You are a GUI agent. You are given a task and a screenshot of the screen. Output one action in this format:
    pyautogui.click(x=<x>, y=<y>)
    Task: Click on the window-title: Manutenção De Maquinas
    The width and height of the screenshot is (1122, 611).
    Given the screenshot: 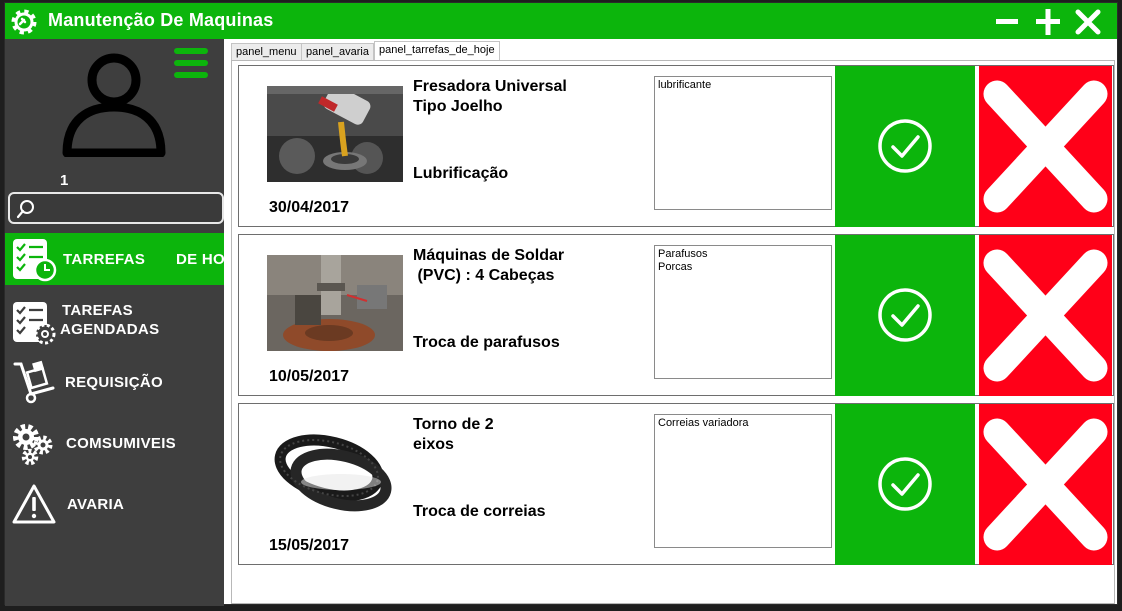 What is the action you would take?
    pyautogui.click(x=161, y=20)
    